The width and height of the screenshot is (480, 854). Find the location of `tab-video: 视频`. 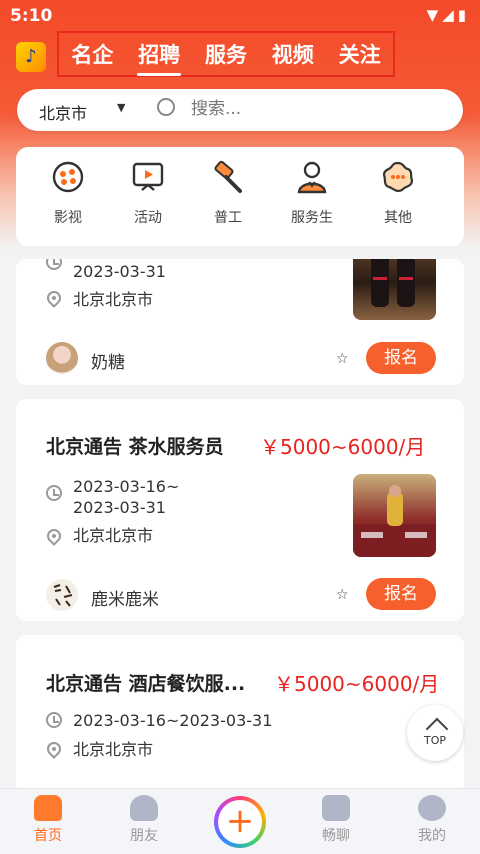

tab-video: 视频 is located at coordinates (292, 54).